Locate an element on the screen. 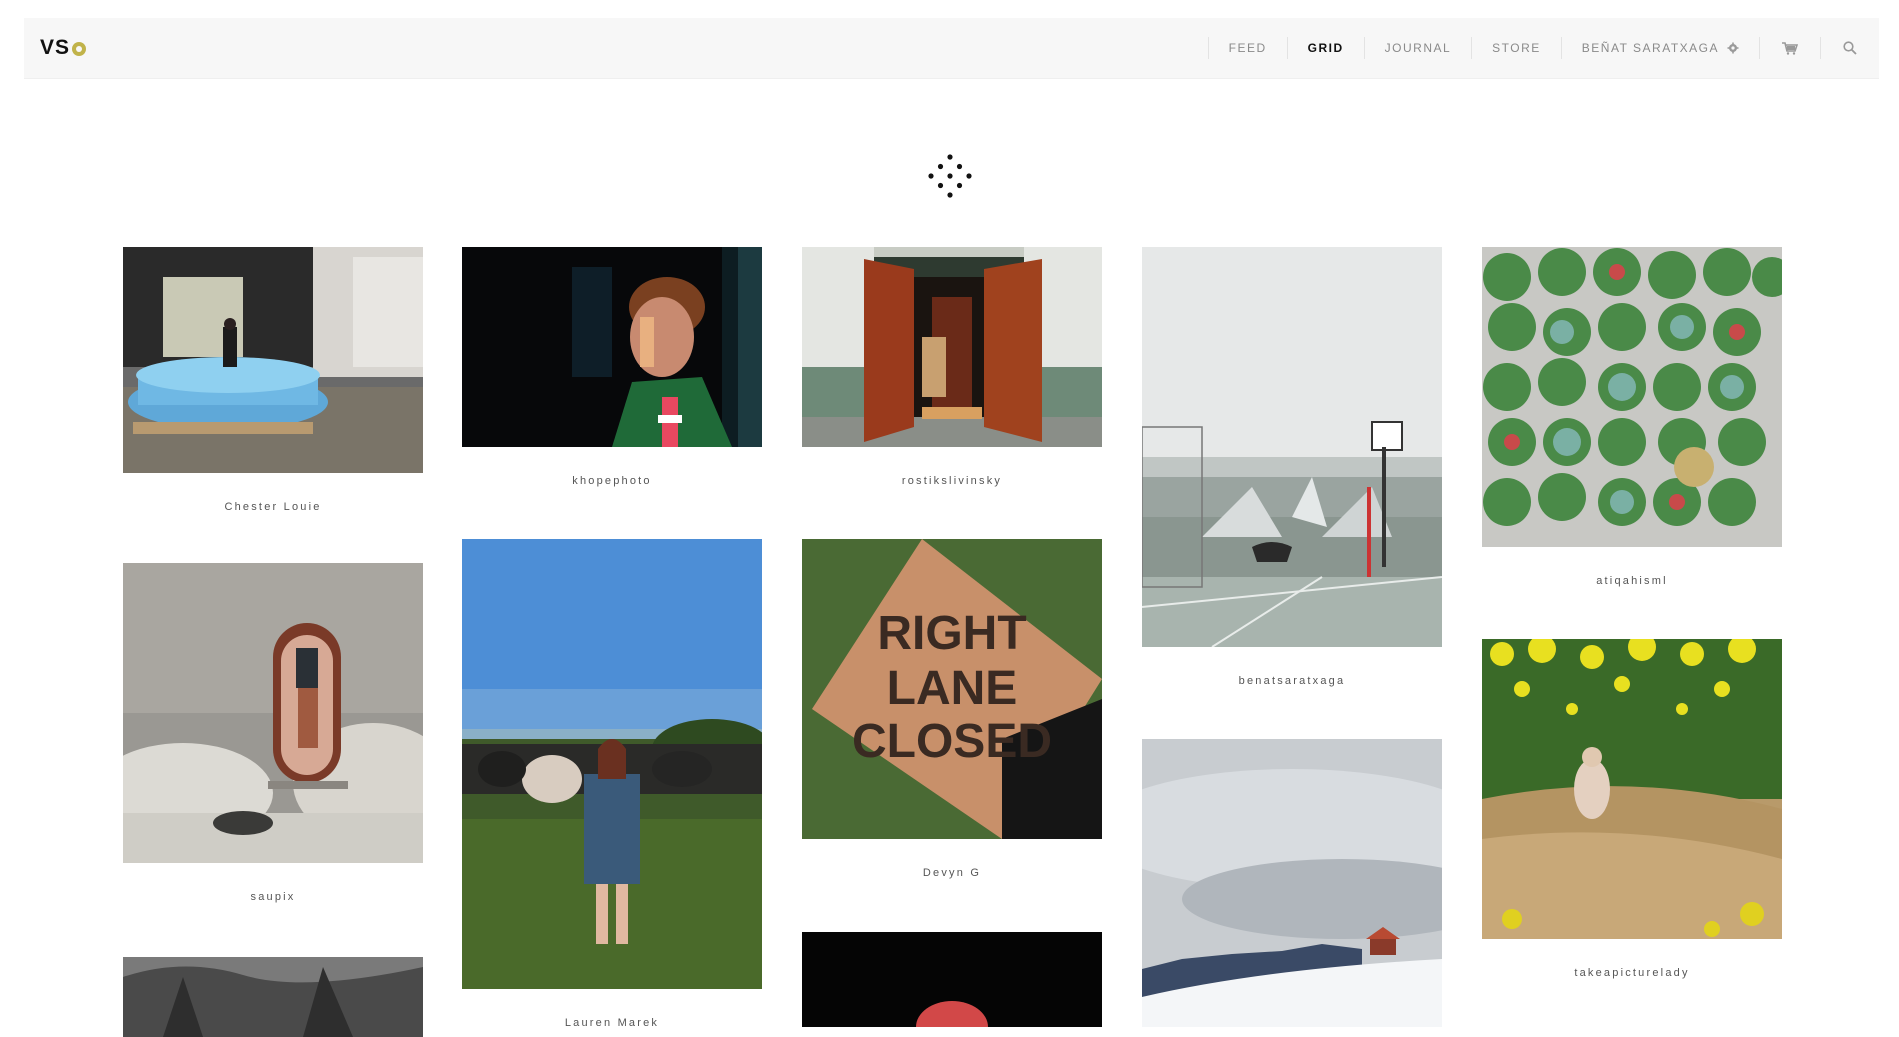 The height and width of the screenshot is (1037, 1899). photo-dark is located at coordinates (952, 979).